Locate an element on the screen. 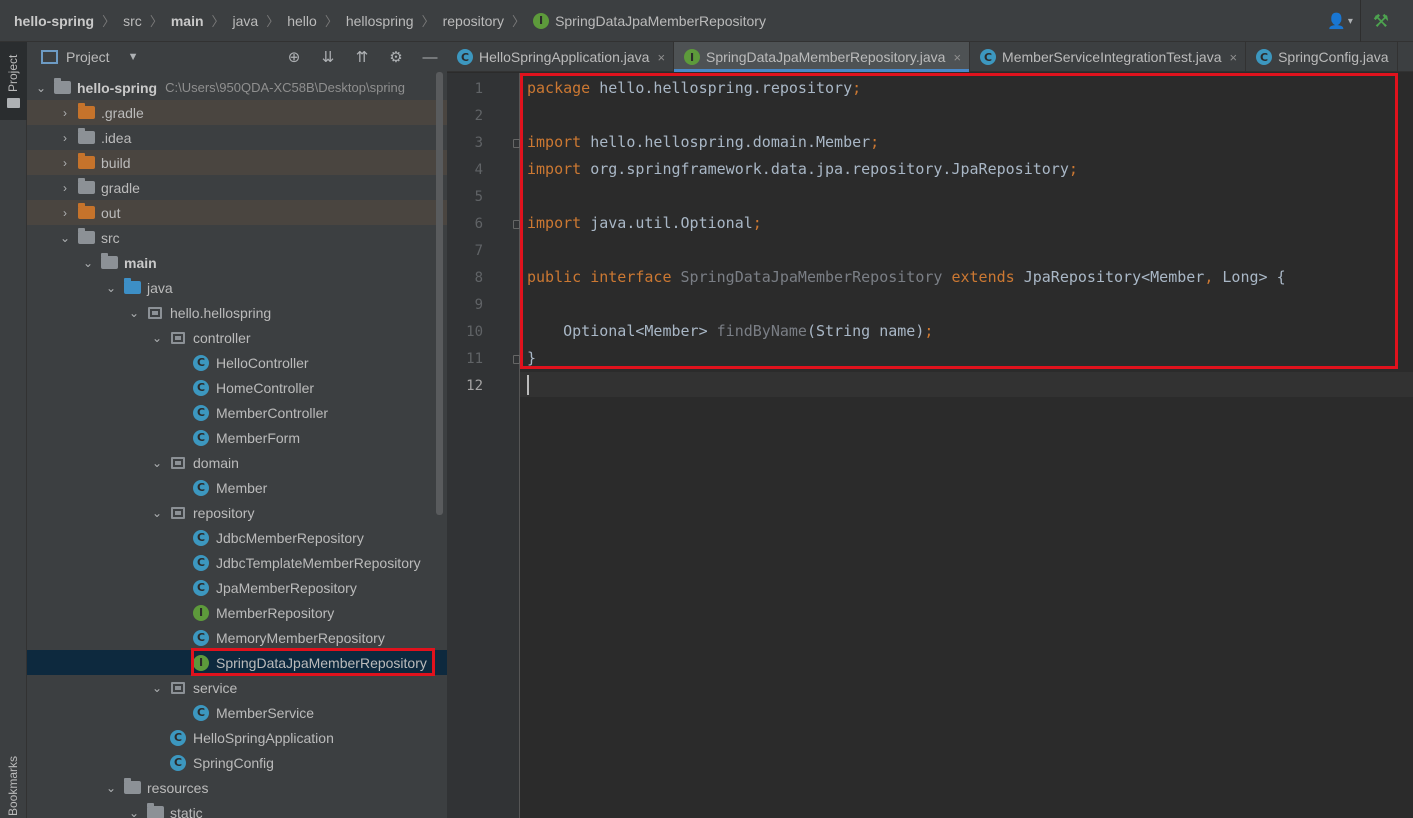 Image resolution: width=1413 pixels, height=818 pixels. tree-item-member: C Member is located at coordinates (237, 487).